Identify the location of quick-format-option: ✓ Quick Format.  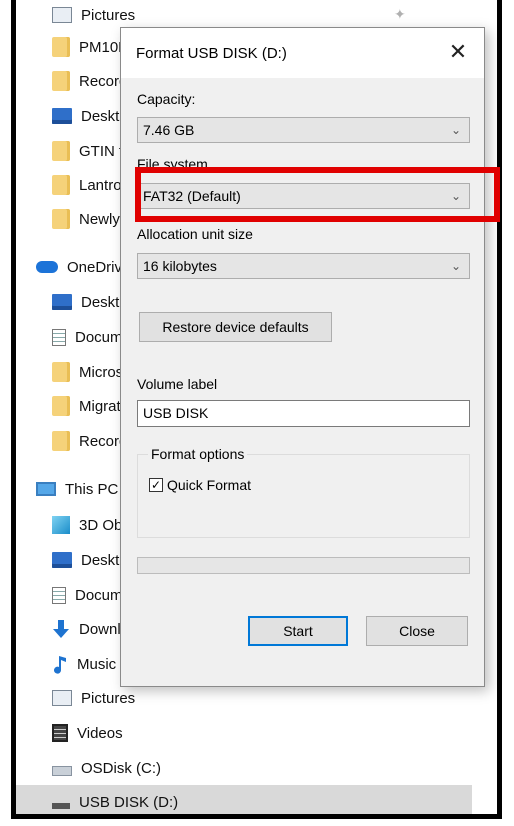
(200, 485).